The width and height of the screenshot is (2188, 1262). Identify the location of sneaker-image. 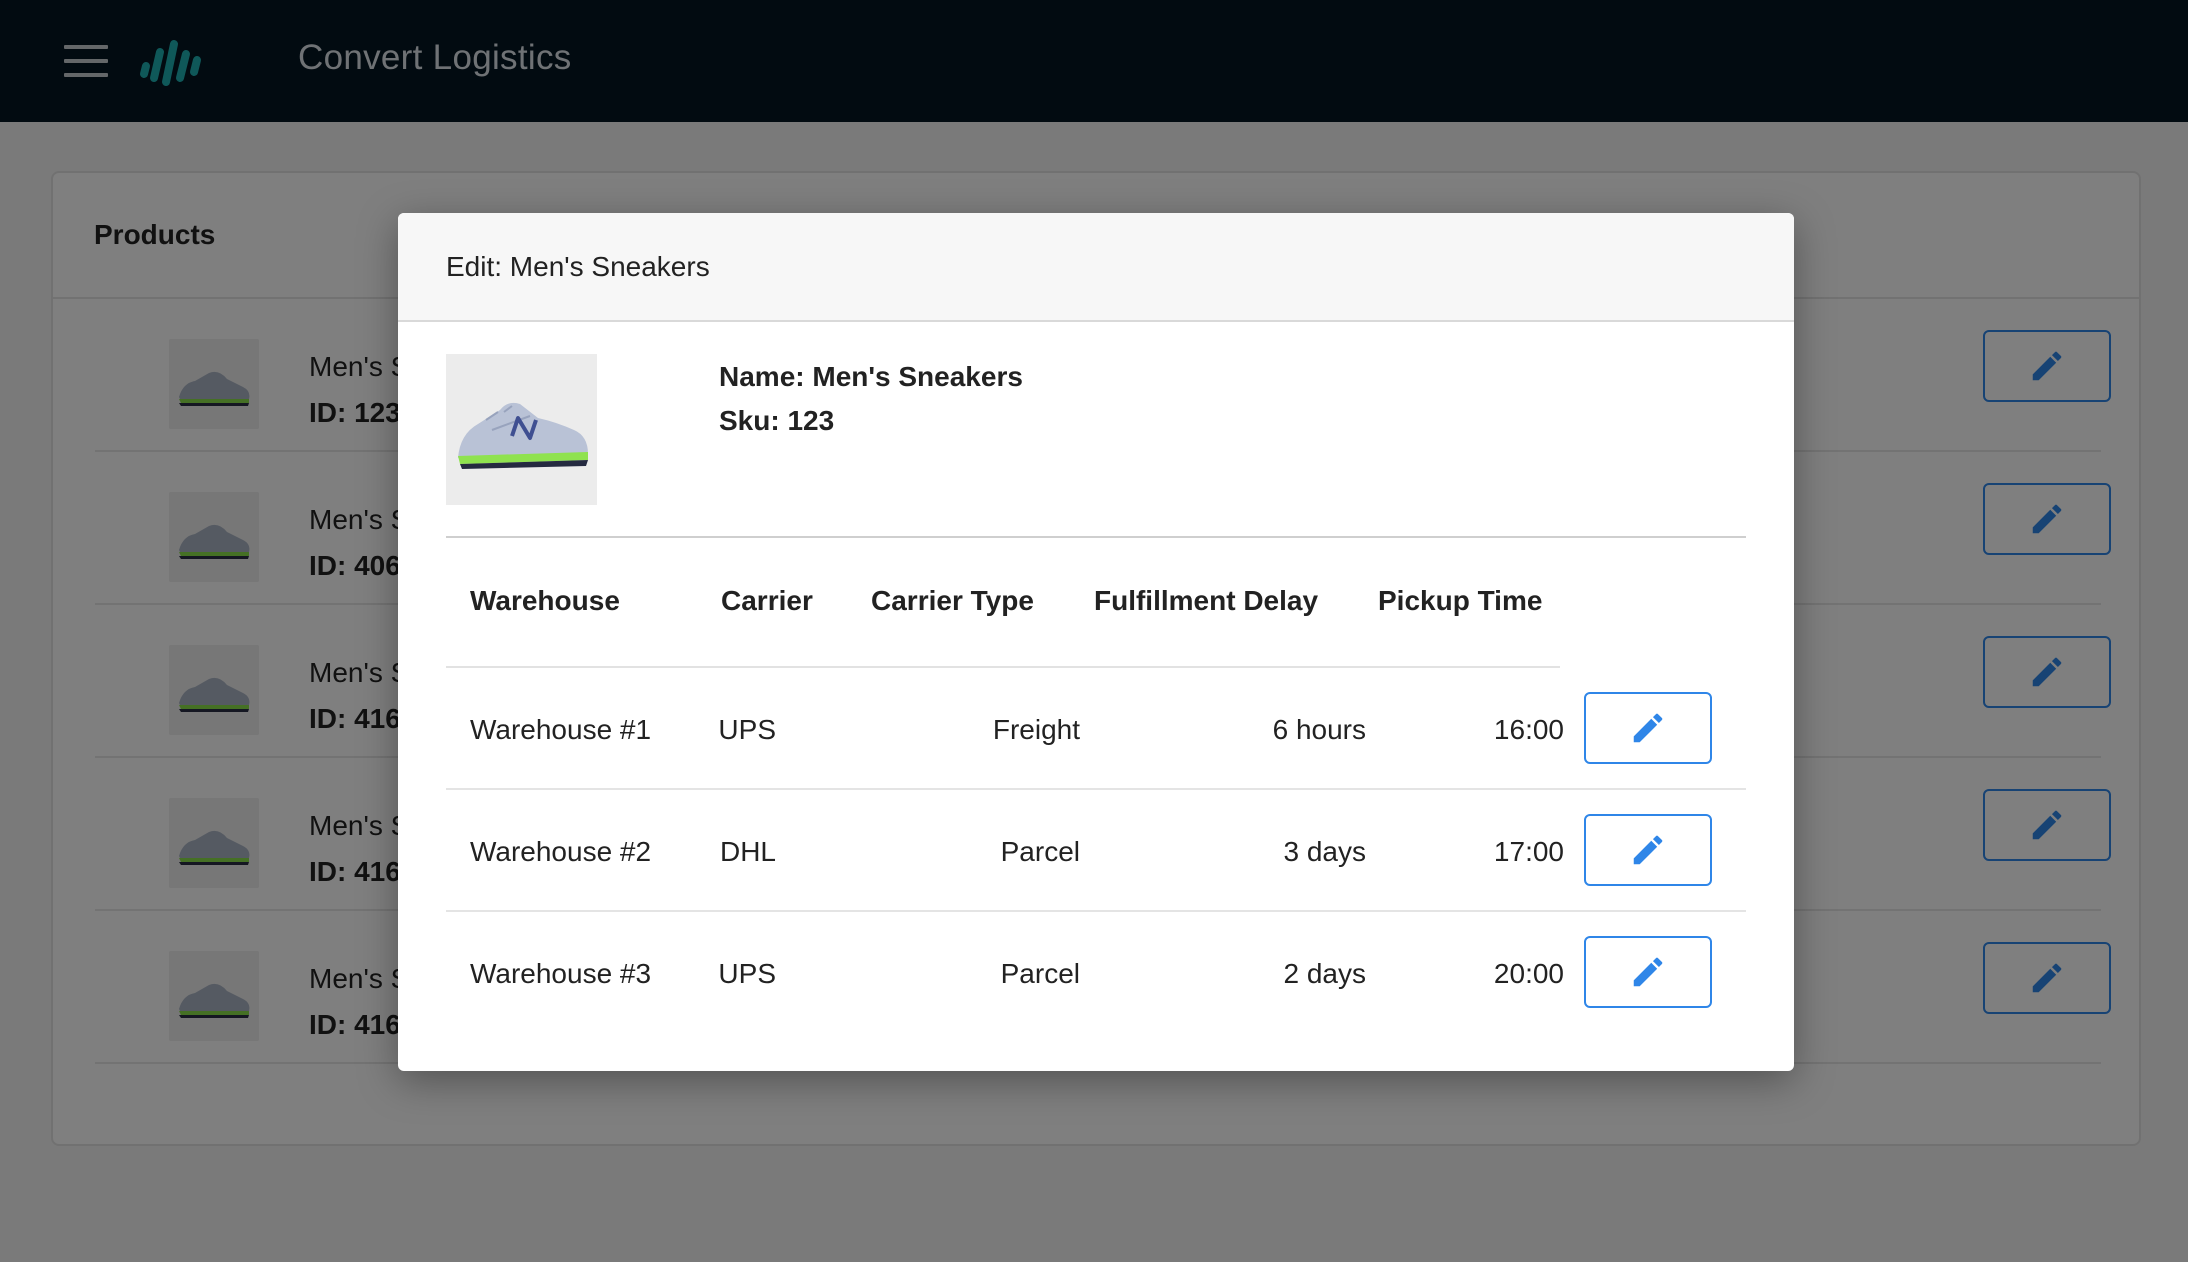
(521, 429).